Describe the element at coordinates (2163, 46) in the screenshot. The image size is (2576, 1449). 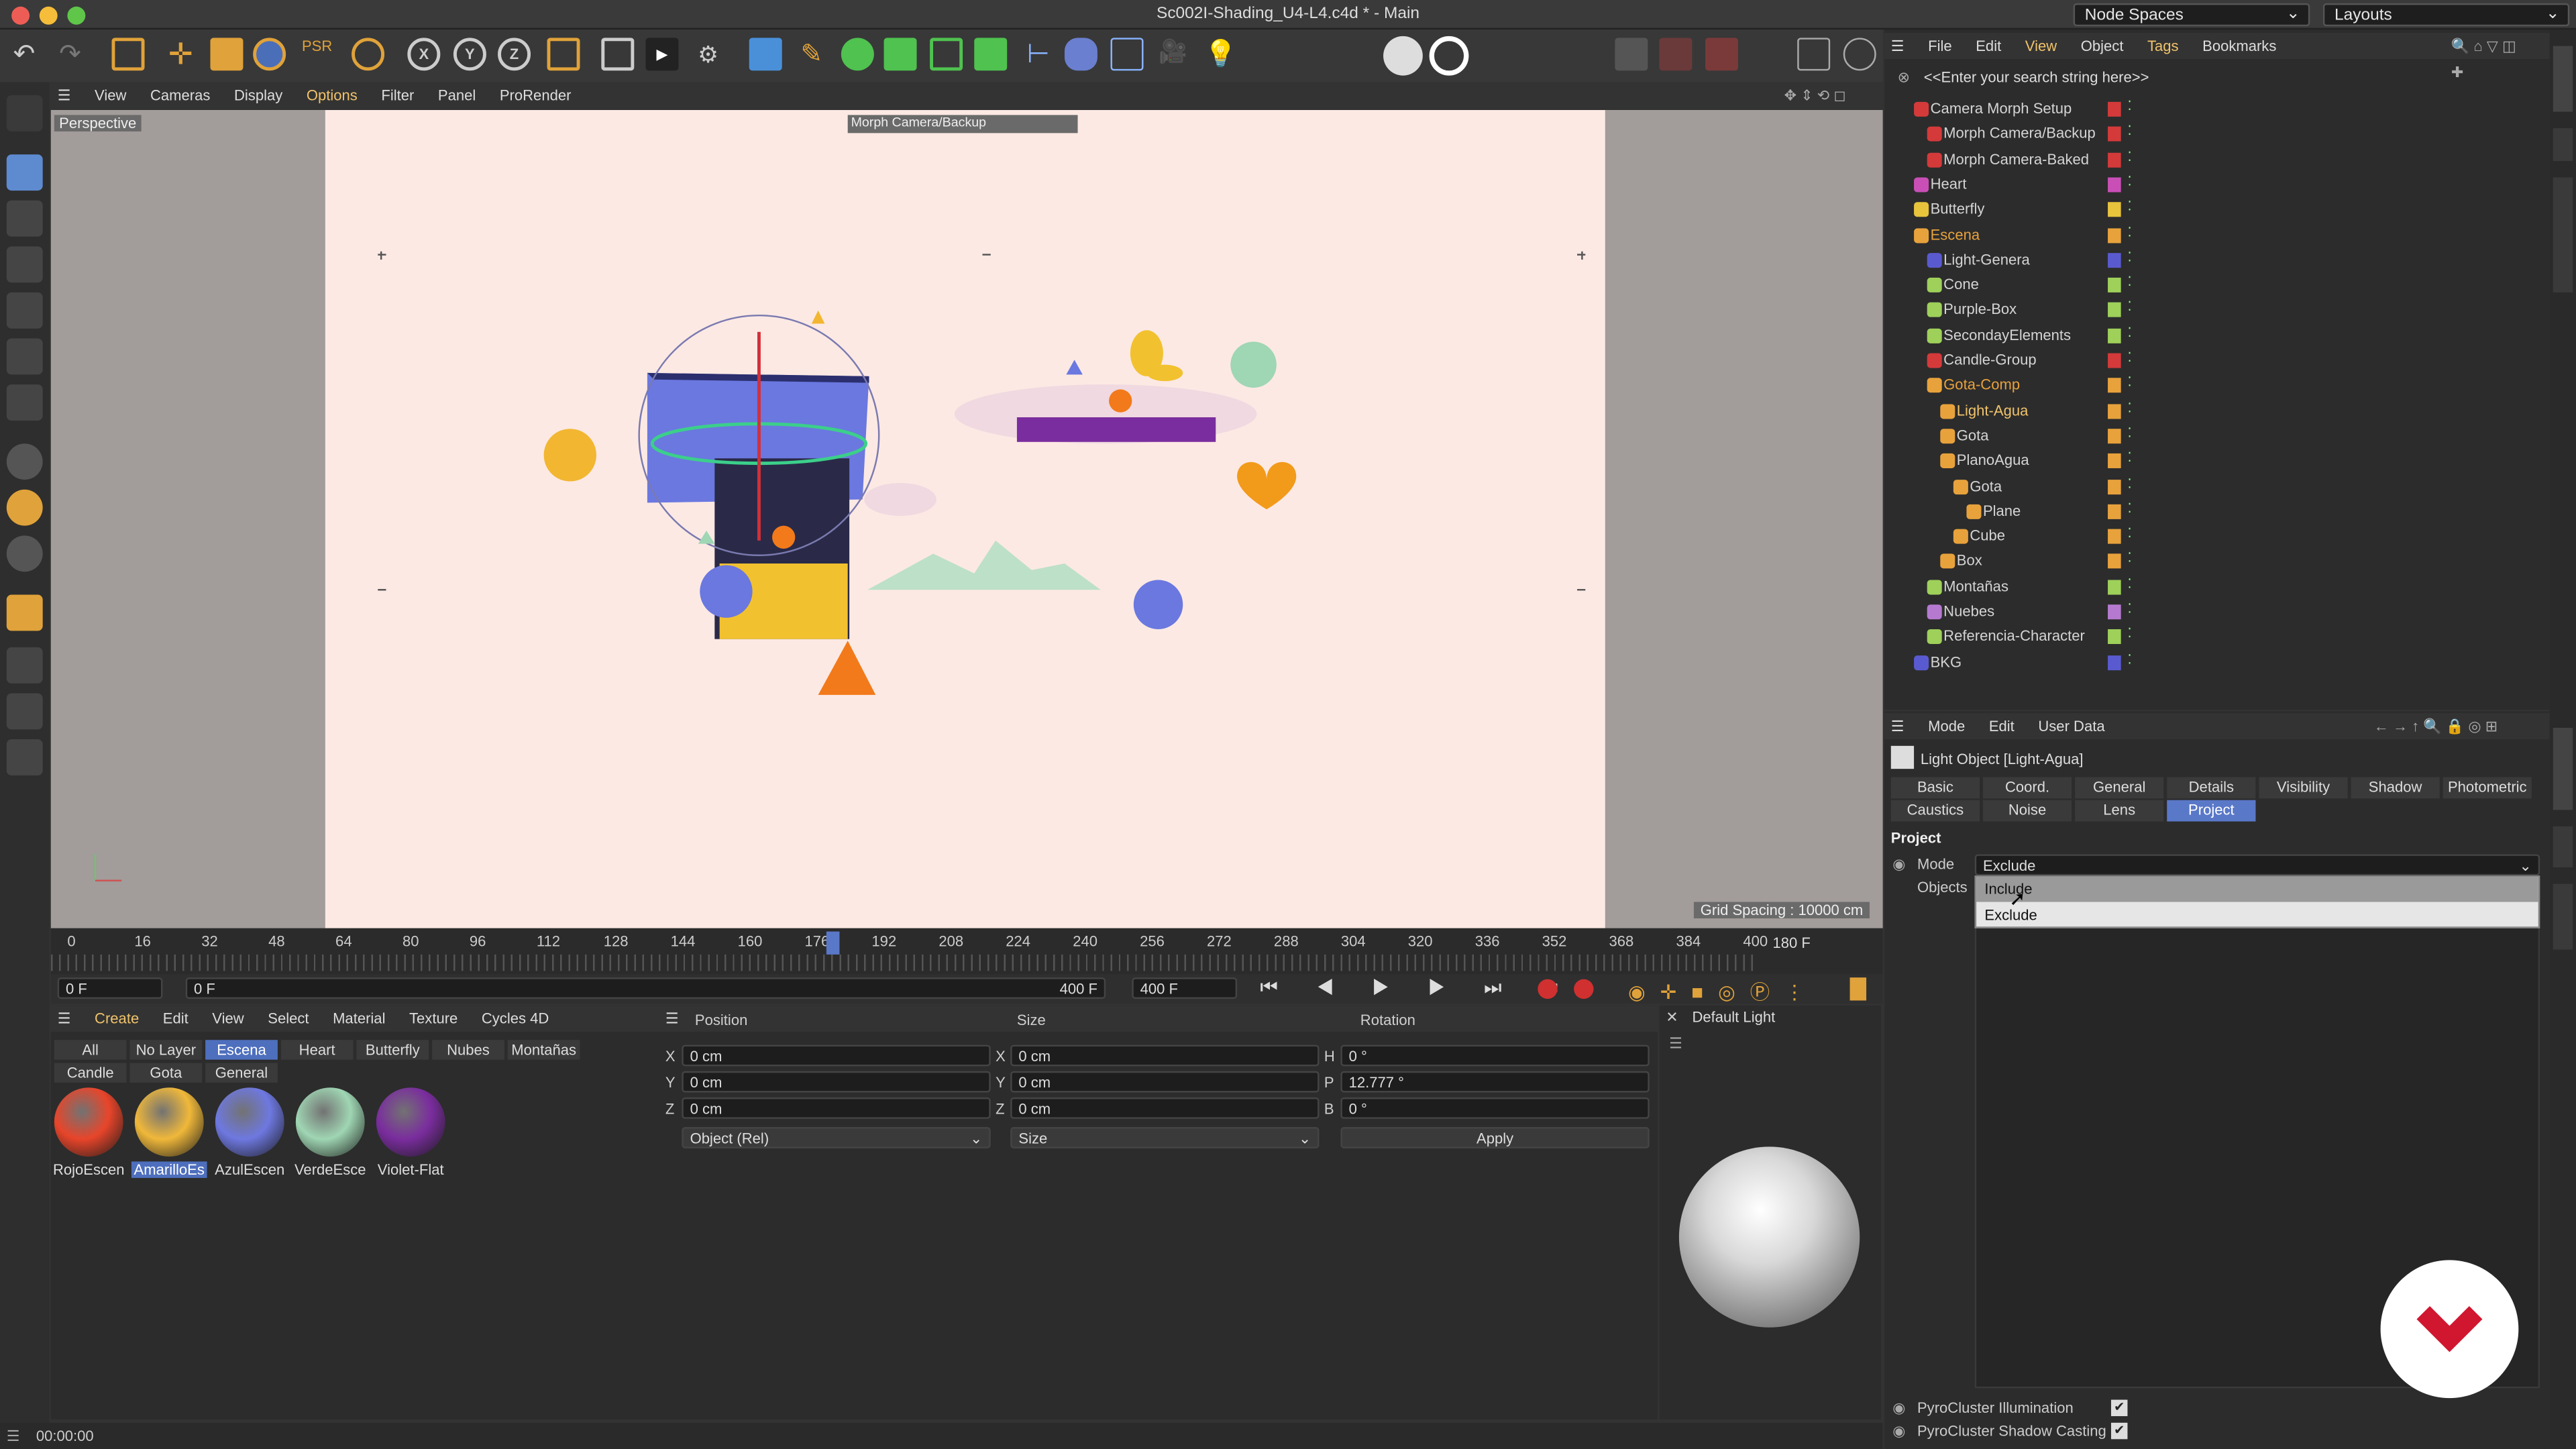
I see `objects-menu-tags: Tags` at that location.